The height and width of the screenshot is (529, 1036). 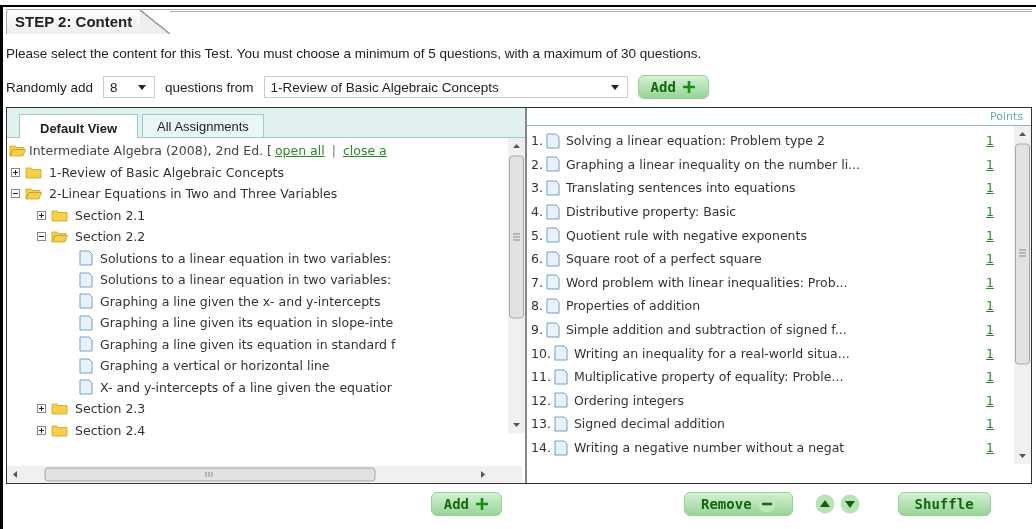 What do you see at coordinates (50, 87) in the screenshot?
I see `randomly-add-label: Randomly add` at bounding box center [50, 87].